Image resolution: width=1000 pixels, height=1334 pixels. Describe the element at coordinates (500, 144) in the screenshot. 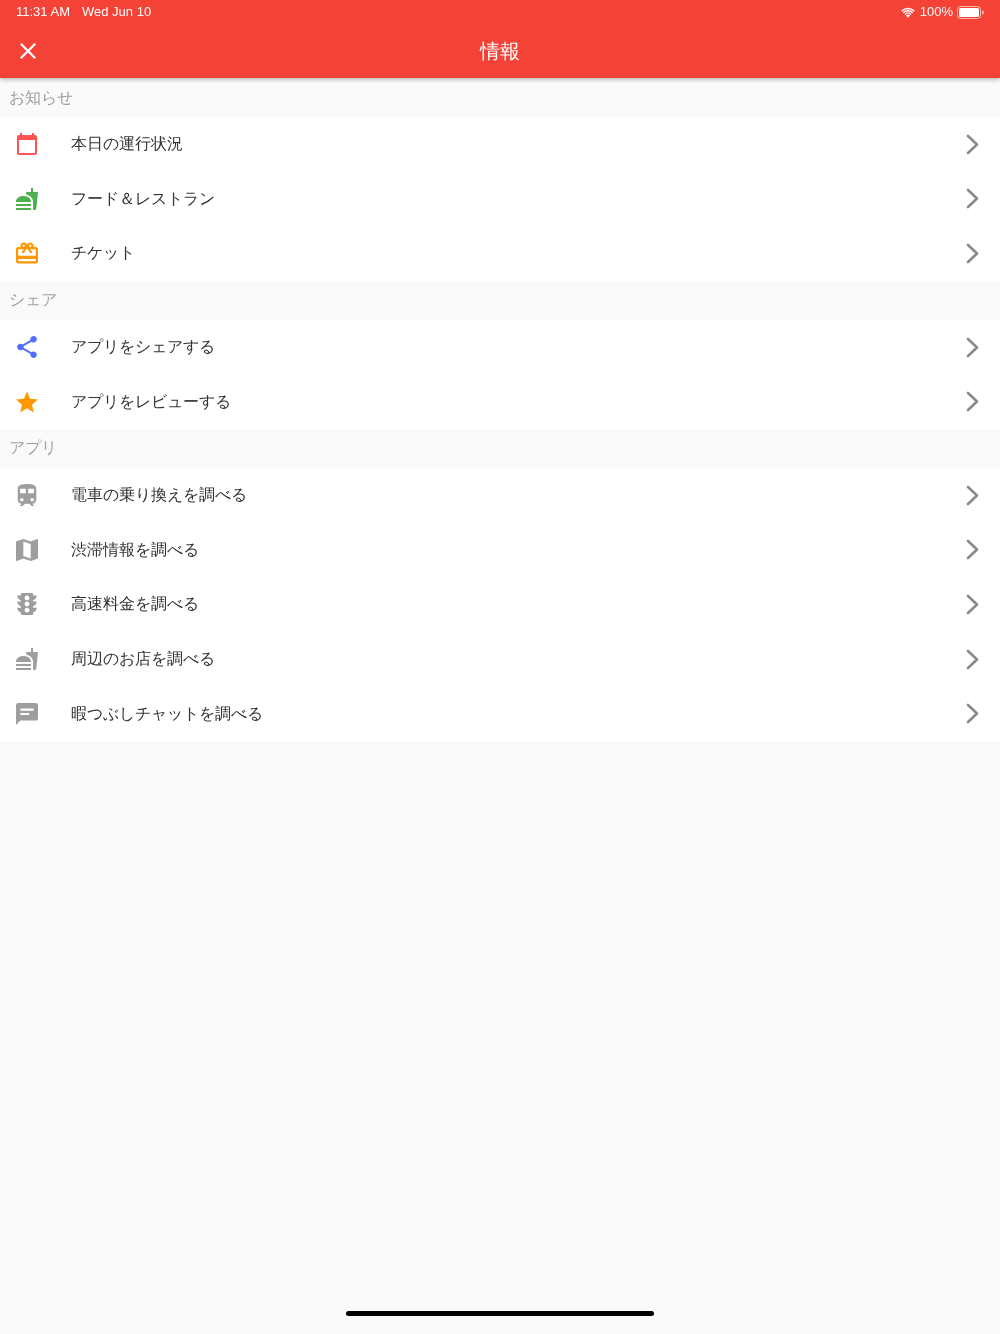

I see `list-item: 本日の運行状況` at that location.